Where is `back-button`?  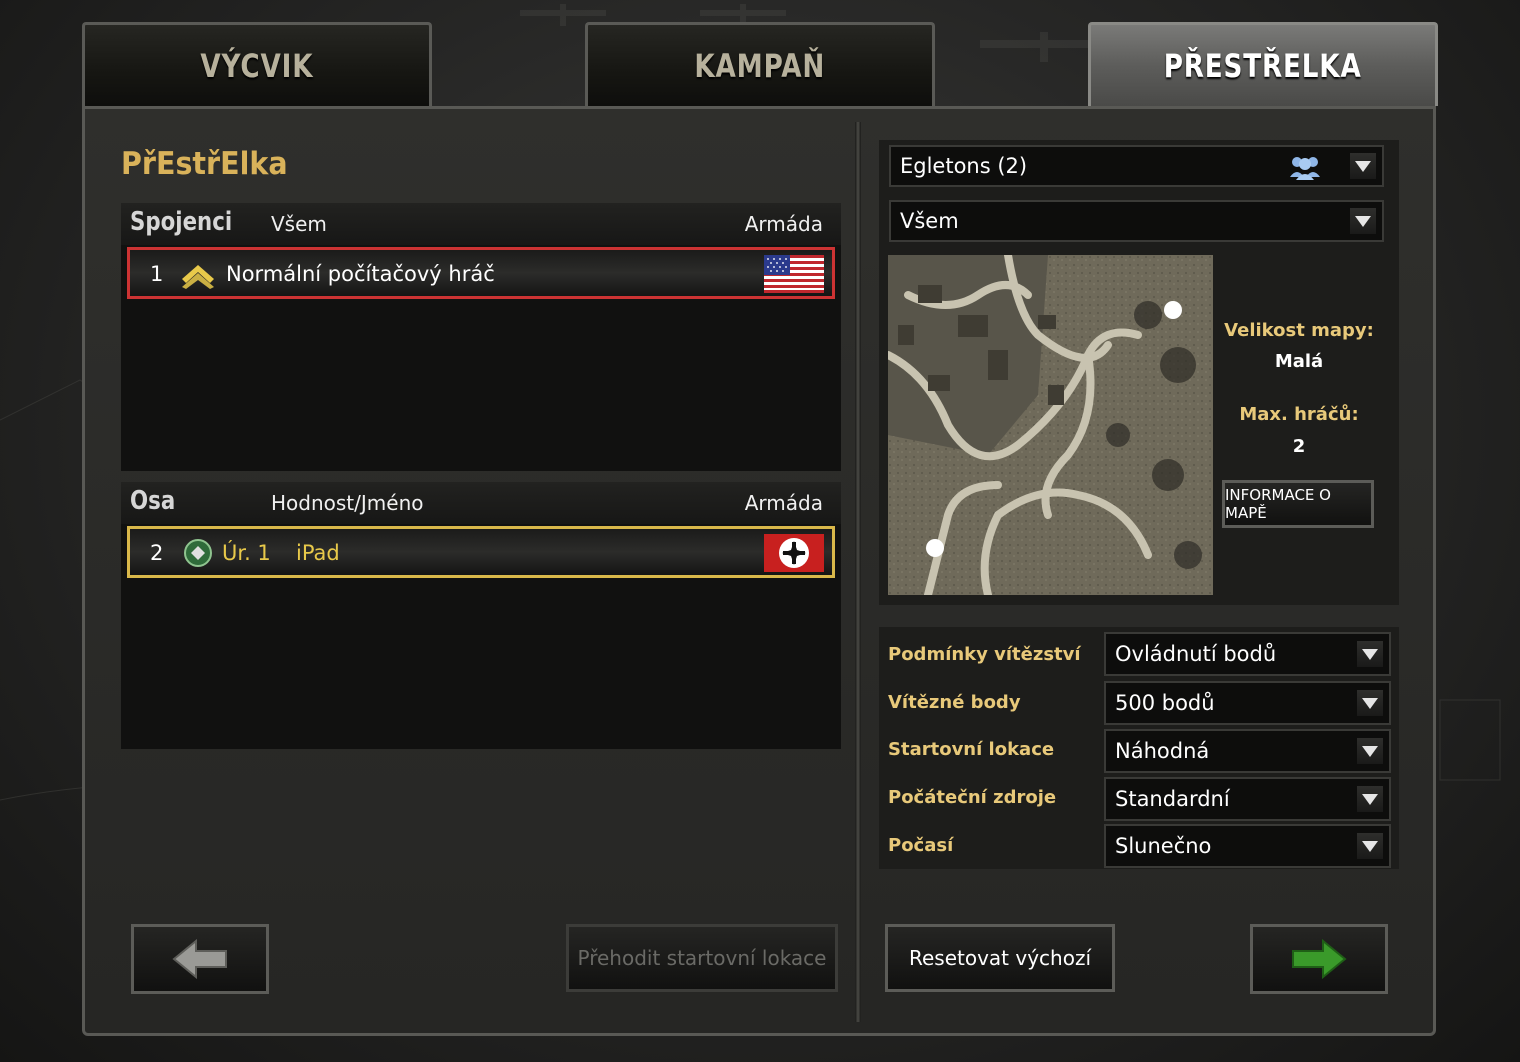 back-button is located at coordinates (200, 959).